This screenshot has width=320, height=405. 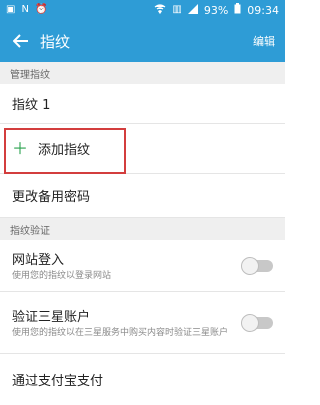 I want to click on wifi-icon, so click(x=160, y=10).